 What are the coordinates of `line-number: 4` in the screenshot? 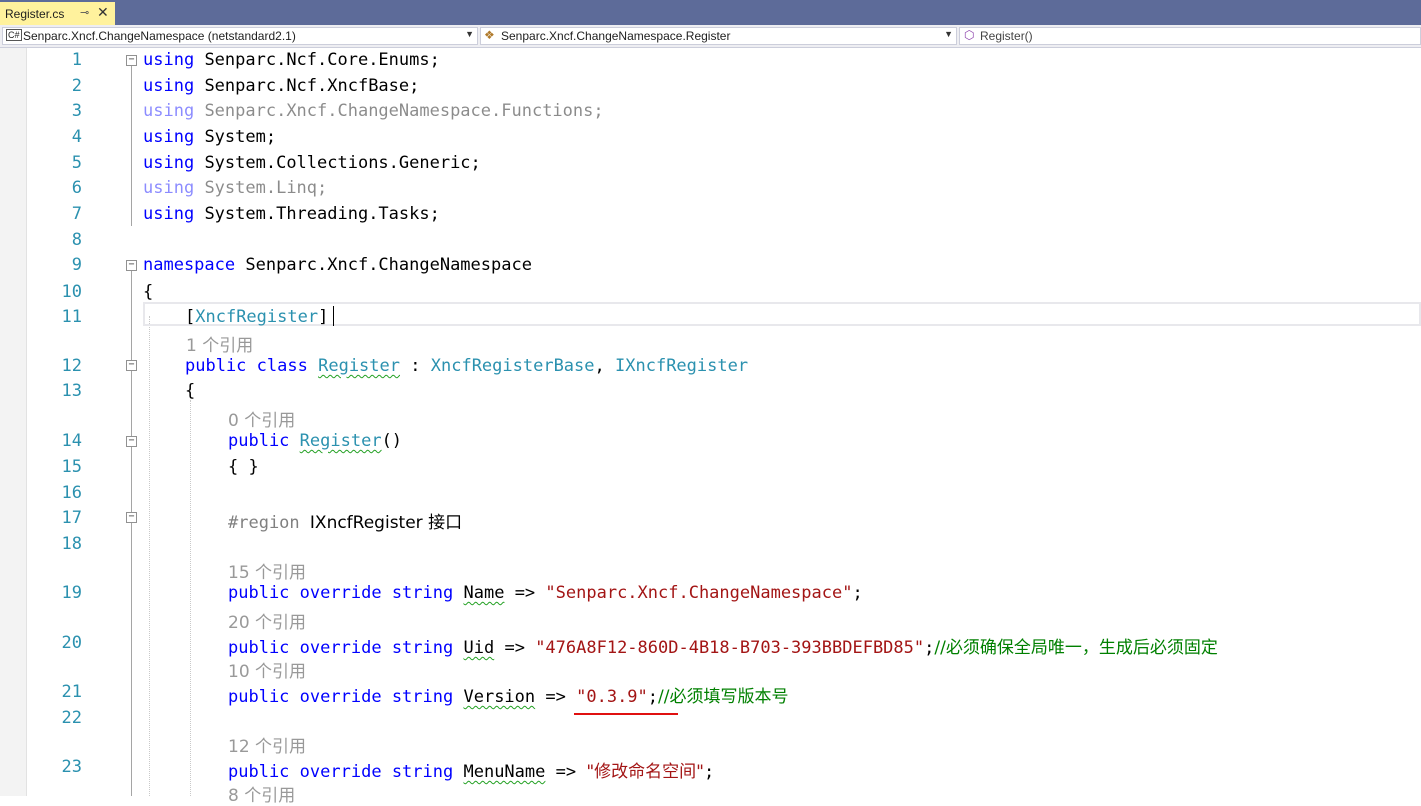 It's located at (76, 137).